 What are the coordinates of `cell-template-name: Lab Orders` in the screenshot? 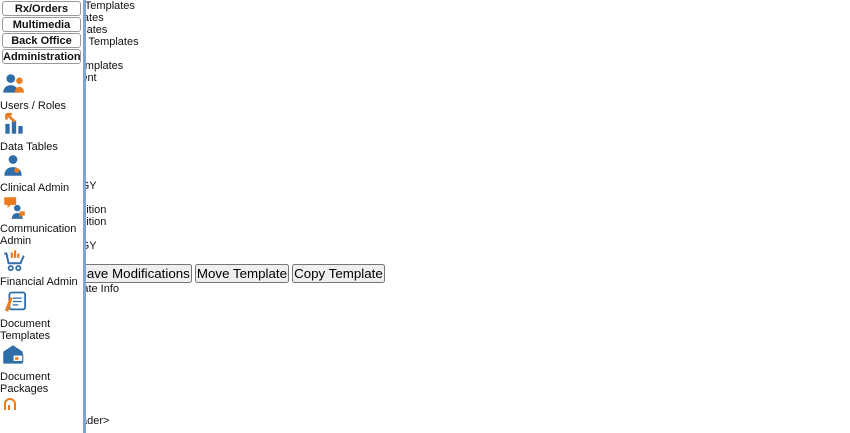 It's located at (425, 150).